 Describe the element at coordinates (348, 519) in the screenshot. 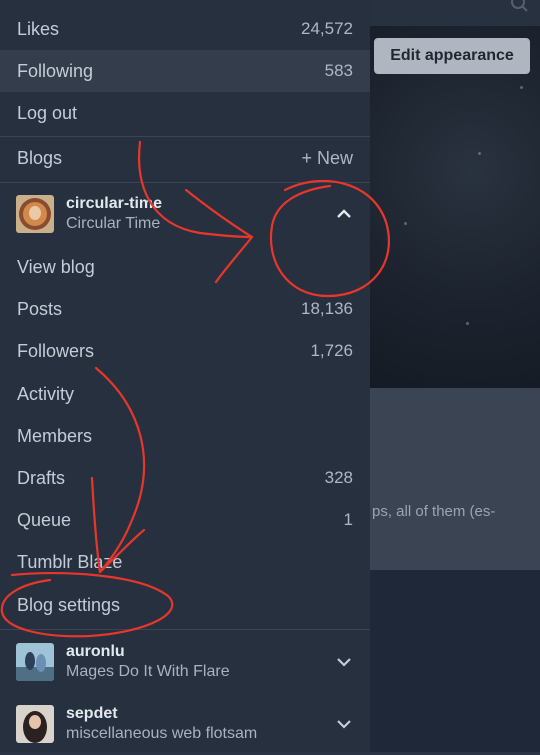

I see `queue-count: 1` at that location.